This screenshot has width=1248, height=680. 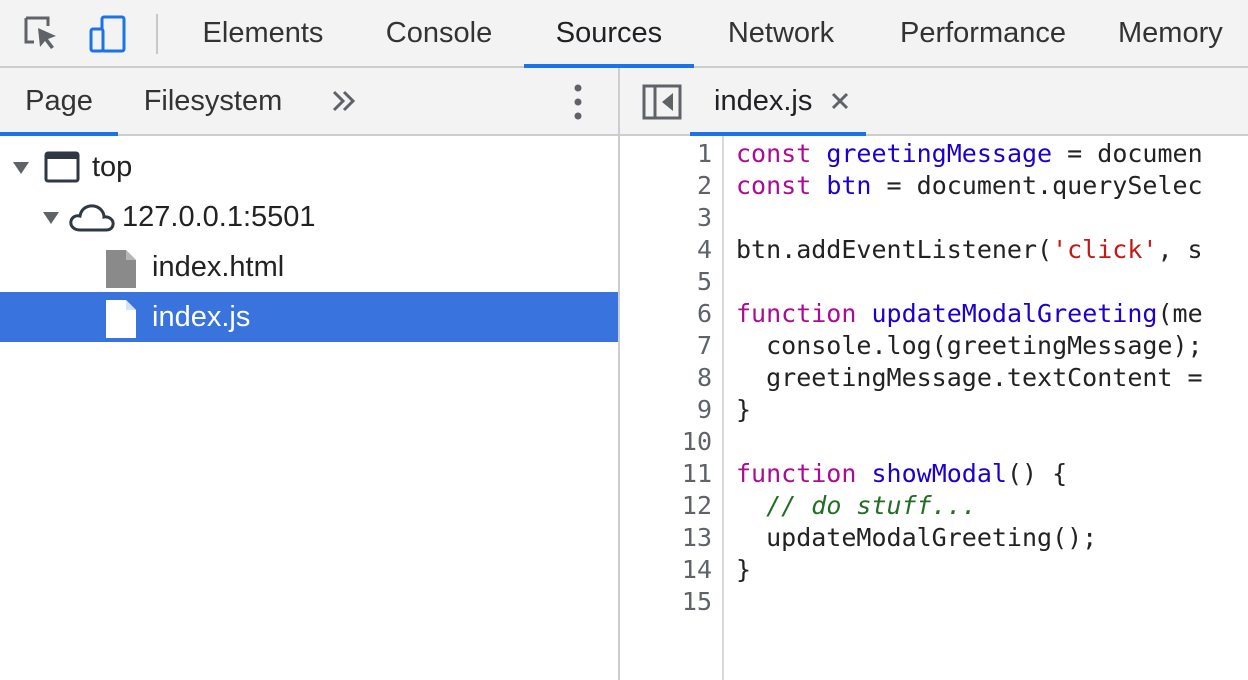 What do you see at coordinates (662, 102) in the screenshot?
I see `toggle-navigator-icon` at bounding box center [662, 102].